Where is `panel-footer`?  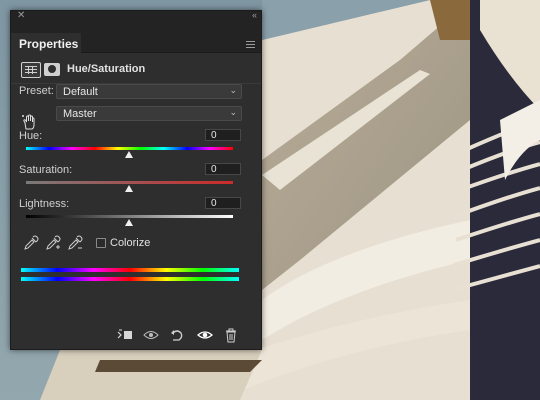 panel-footer is located at coordinates (136, 335).